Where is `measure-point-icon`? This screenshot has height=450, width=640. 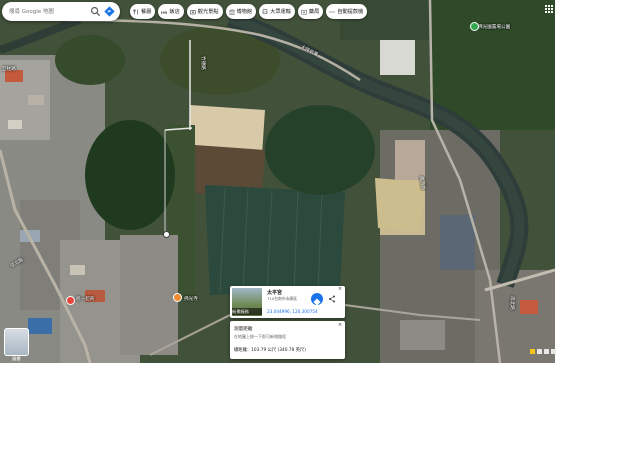
measure-point-icon is located at coordinates (166, 234).